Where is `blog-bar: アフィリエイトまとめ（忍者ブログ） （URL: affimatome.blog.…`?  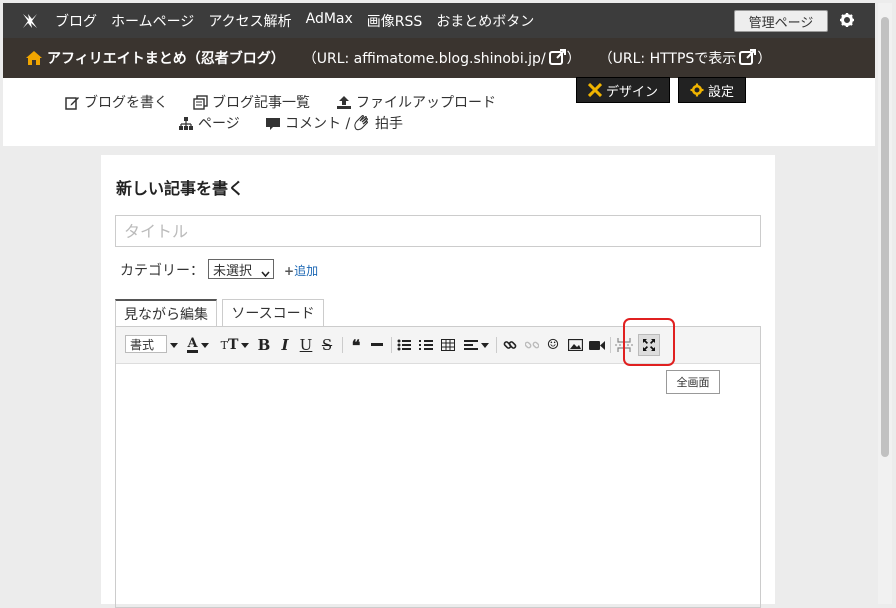 blog-bar: アフィリエイトまとめ（忍者ブログ） （URL: affimatome.blog.… is located at coordinates (439, 58).